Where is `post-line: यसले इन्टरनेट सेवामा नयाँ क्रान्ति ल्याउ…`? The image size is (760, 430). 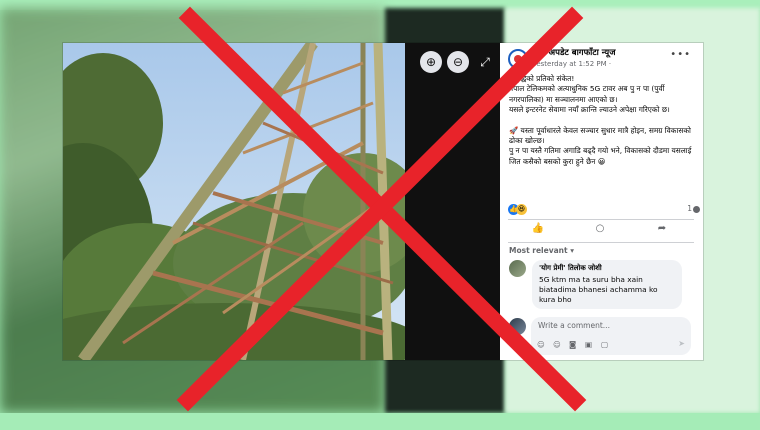 post-line: यसले इन्टरनेट सेवामा नयाँ क्रान्ति ल्याउ… is located at coordinates (589, 110).